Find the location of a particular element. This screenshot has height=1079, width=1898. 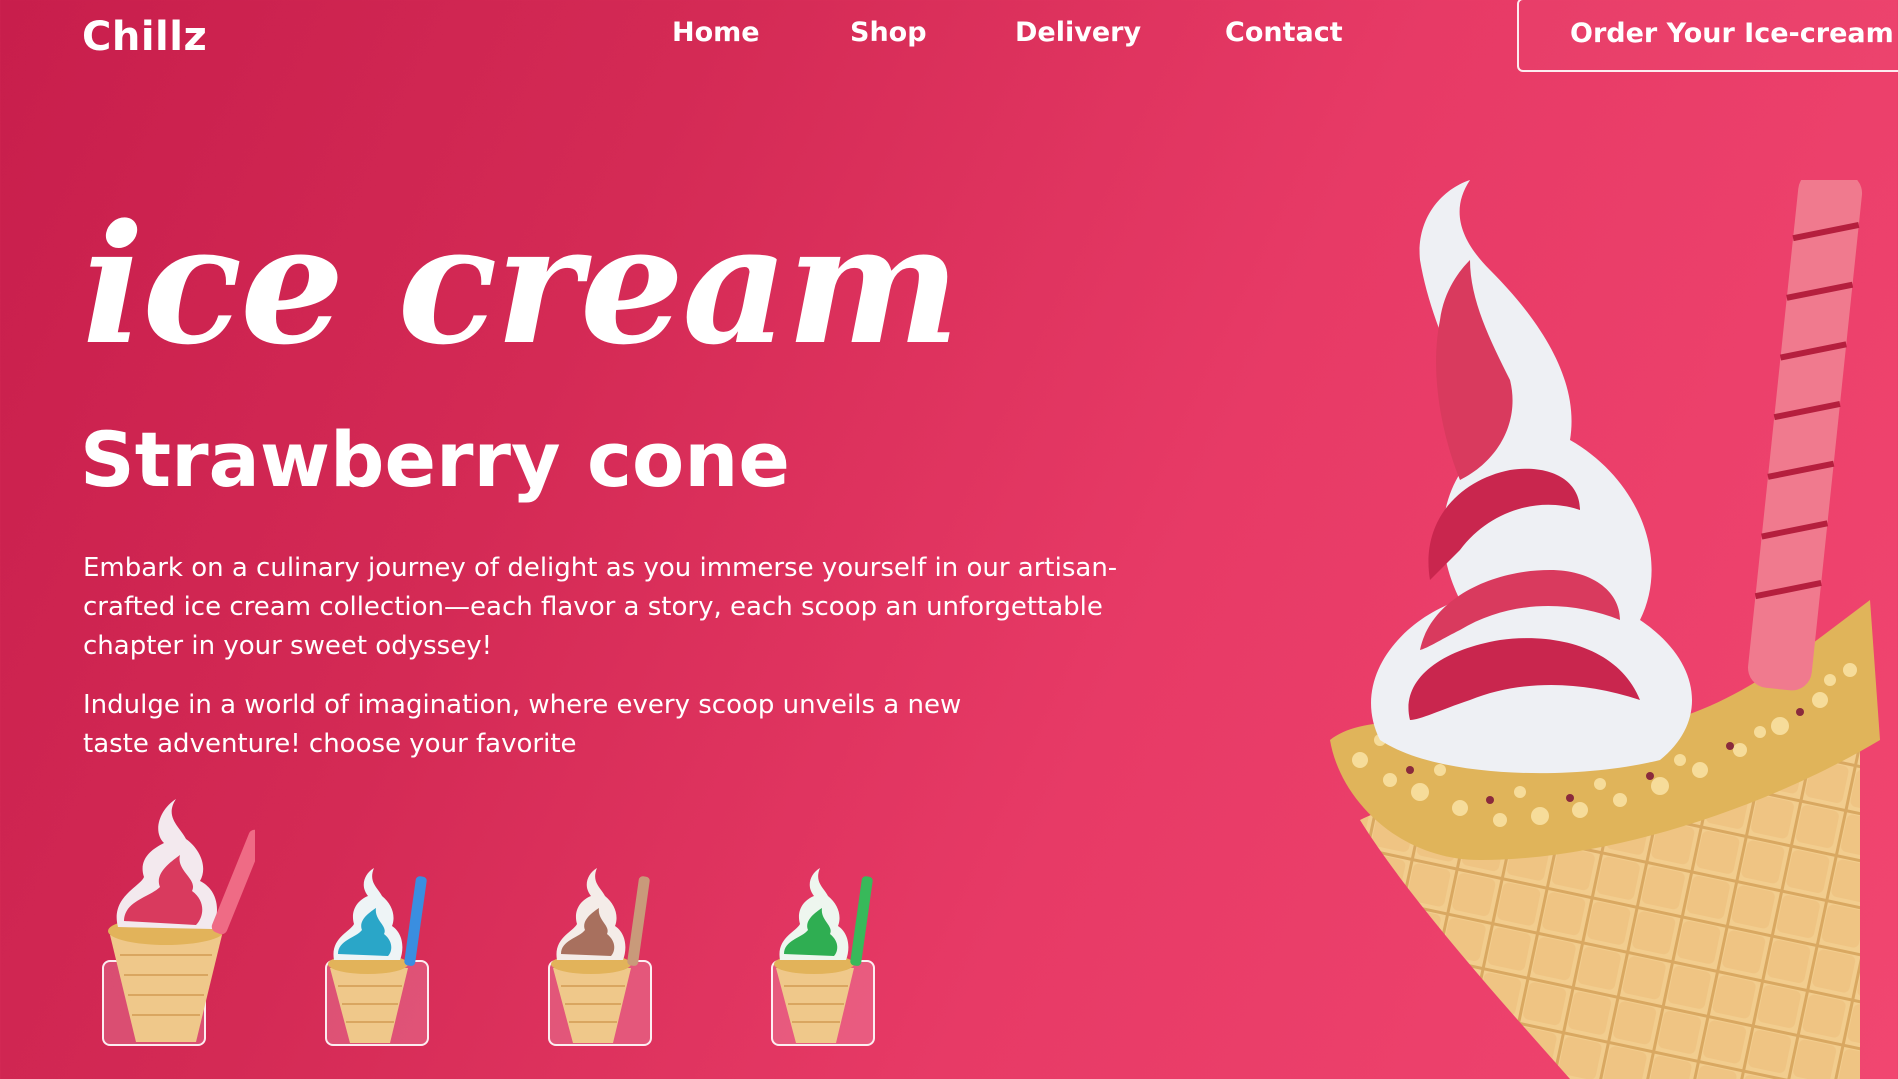

nav-contact: Contact is located at coordinates (1284, 32).